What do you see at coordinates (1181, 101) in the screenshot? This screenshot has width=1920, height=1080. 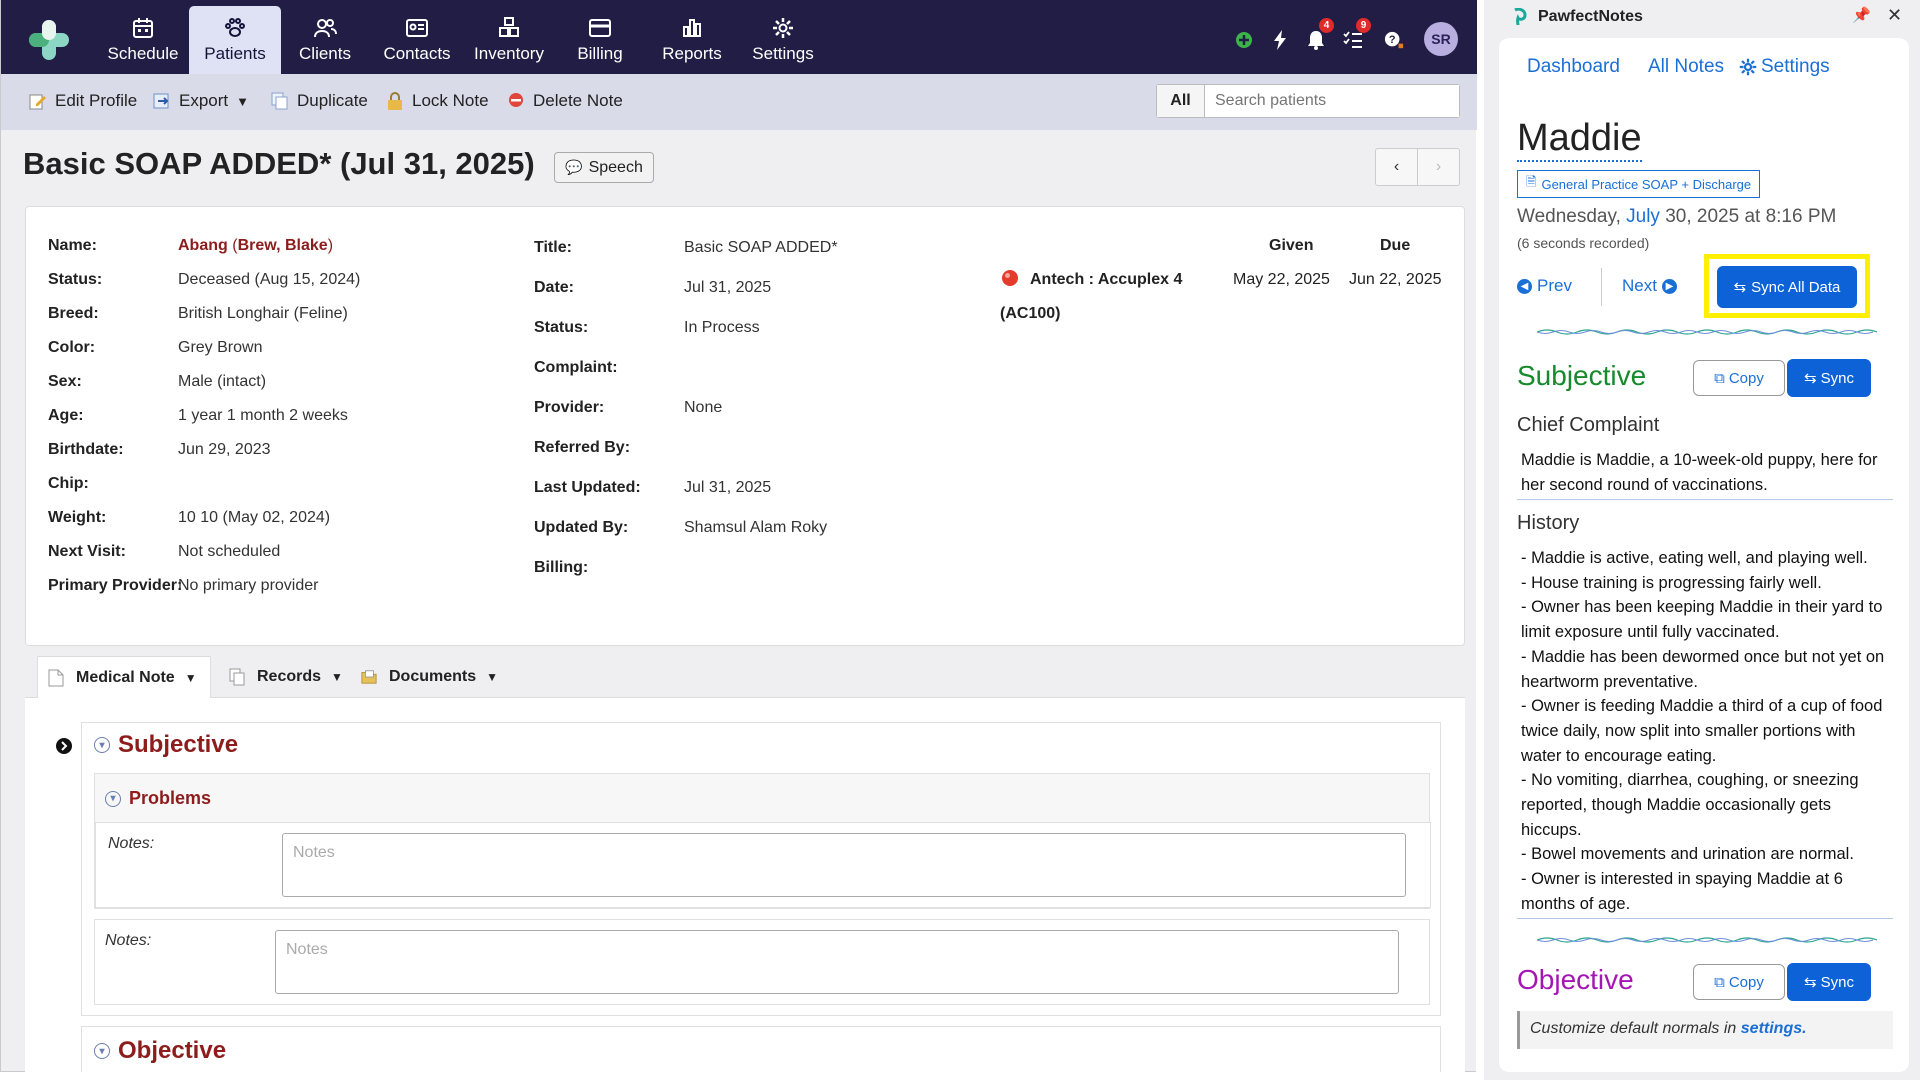 I see `search-scope-all: All` at bounding box center [1181, 101].